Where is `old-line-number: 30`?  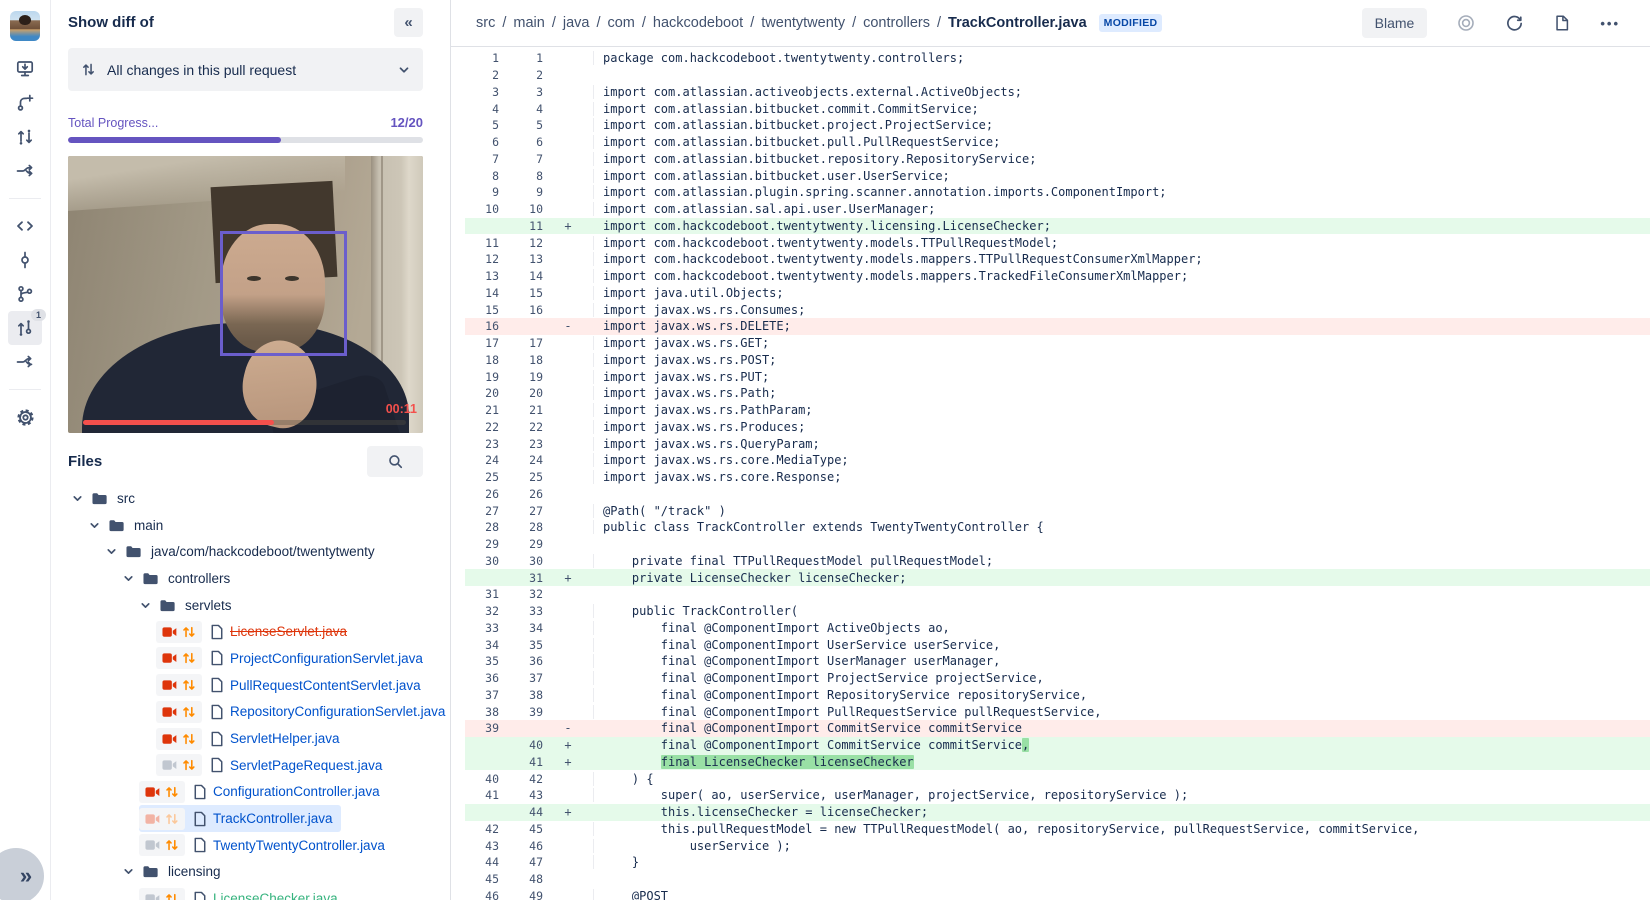 old-line-number: 30 is located at coordinates (482, 561).